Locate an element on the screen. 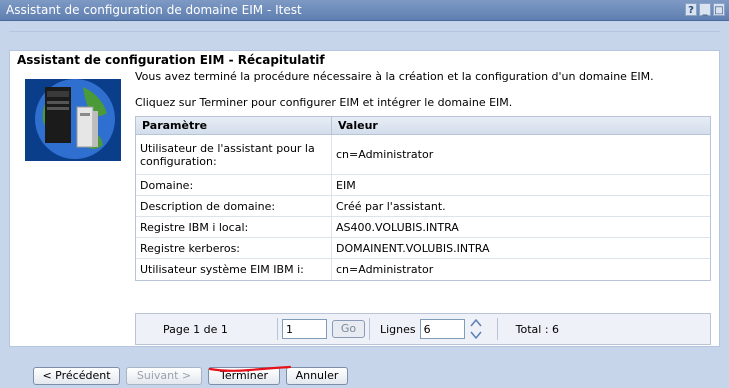 The image size is (729, 388). minimize-icon: _ is located at coordinates (705, 9).